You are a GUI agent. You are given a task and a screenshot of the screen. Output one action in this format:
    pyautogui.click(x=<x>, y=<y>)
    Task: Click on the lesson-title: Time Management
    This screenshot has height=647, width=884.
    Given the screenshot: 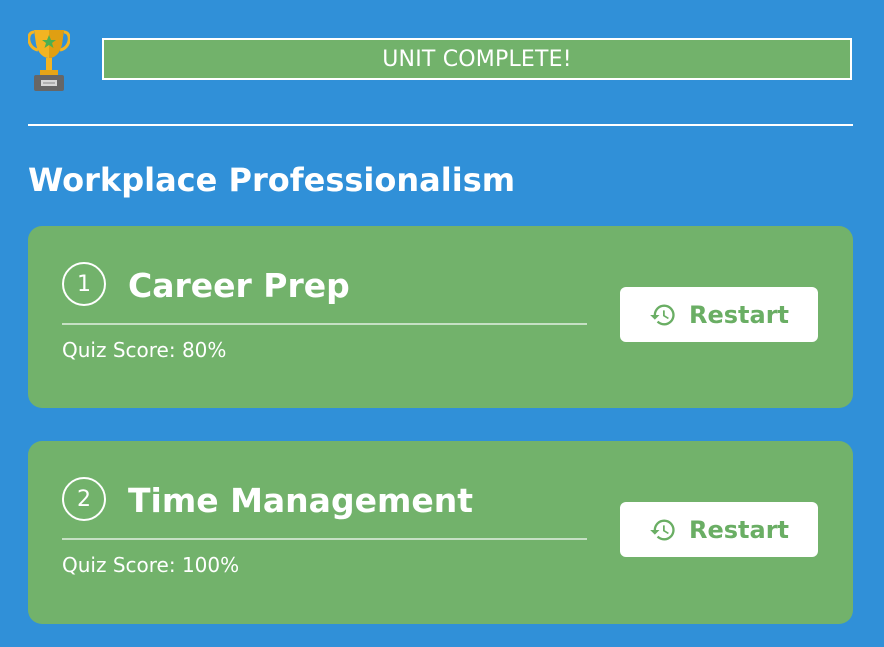 What is the action you would take?
    pyautogui.click(x=300, y=500)
    